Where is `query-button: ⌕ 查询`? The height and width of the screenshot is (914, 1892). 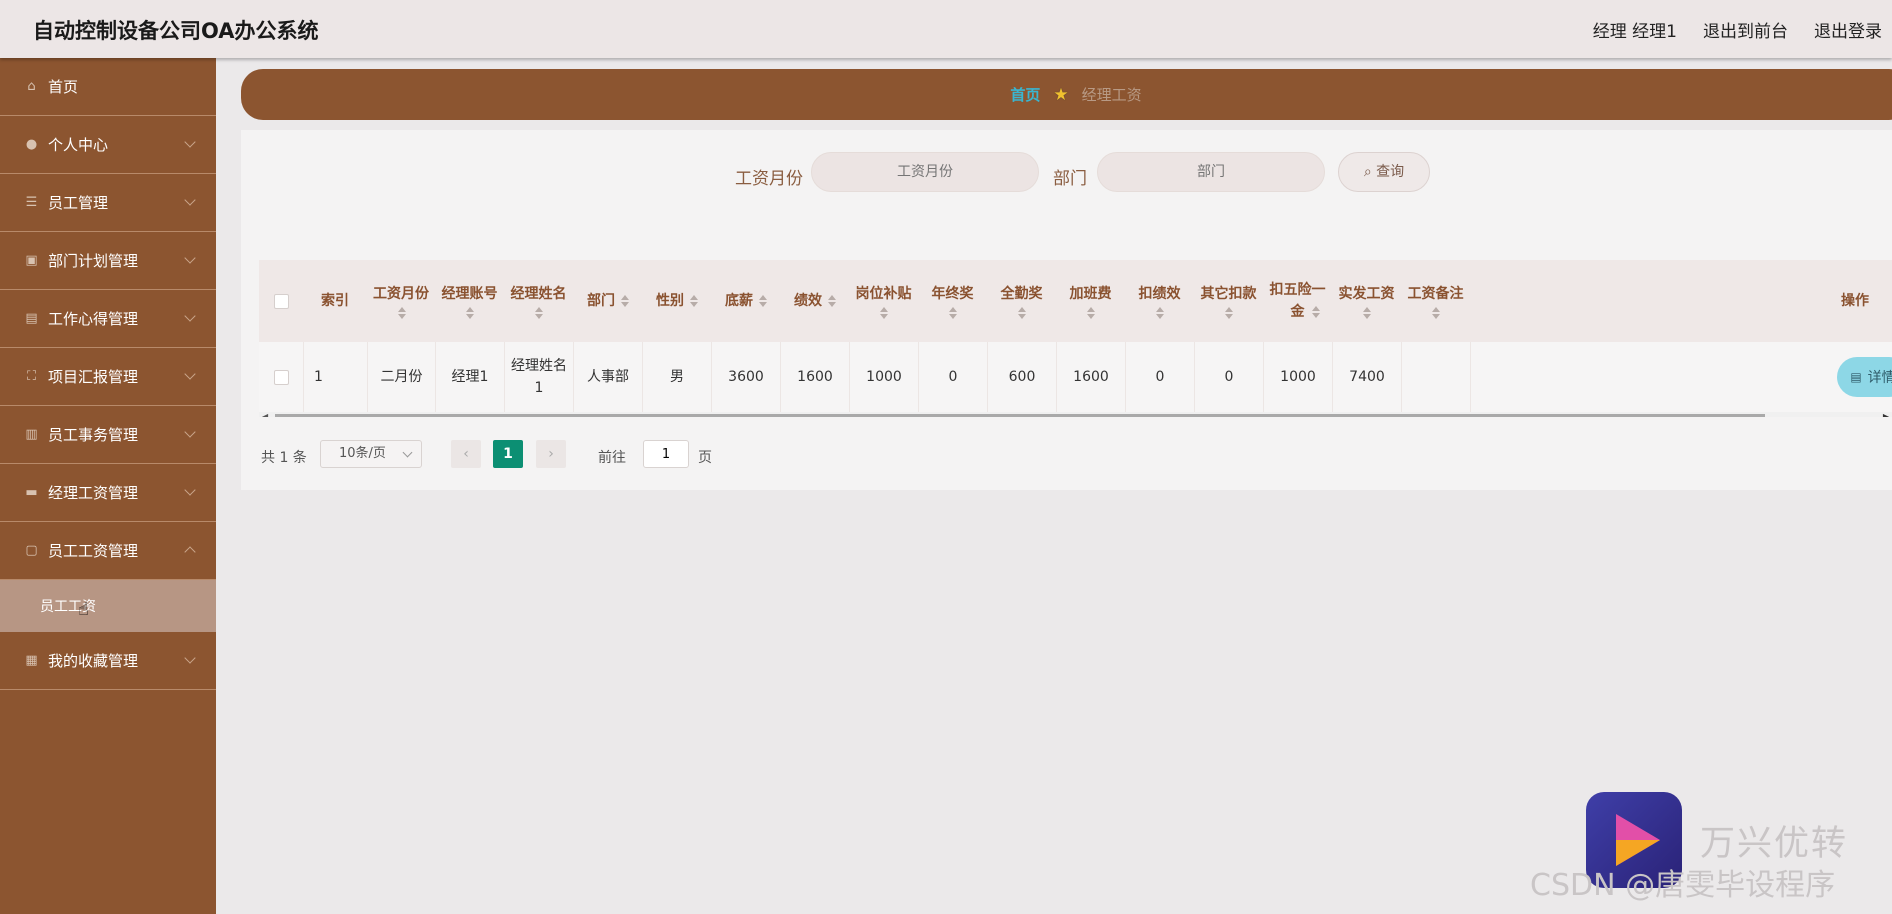 query-button: ⌕ 查询 is located at coordinates (1384, 172).